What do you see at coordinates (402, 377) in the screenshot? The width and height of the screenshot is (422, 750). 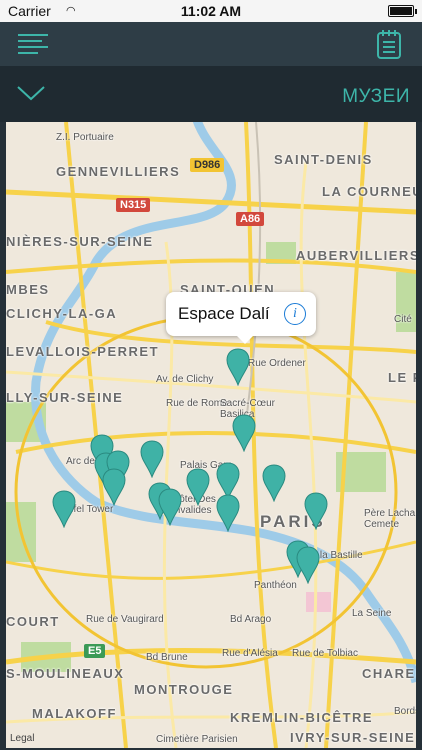 I see `map-label: LE PR` at bounding box center [402, 377].